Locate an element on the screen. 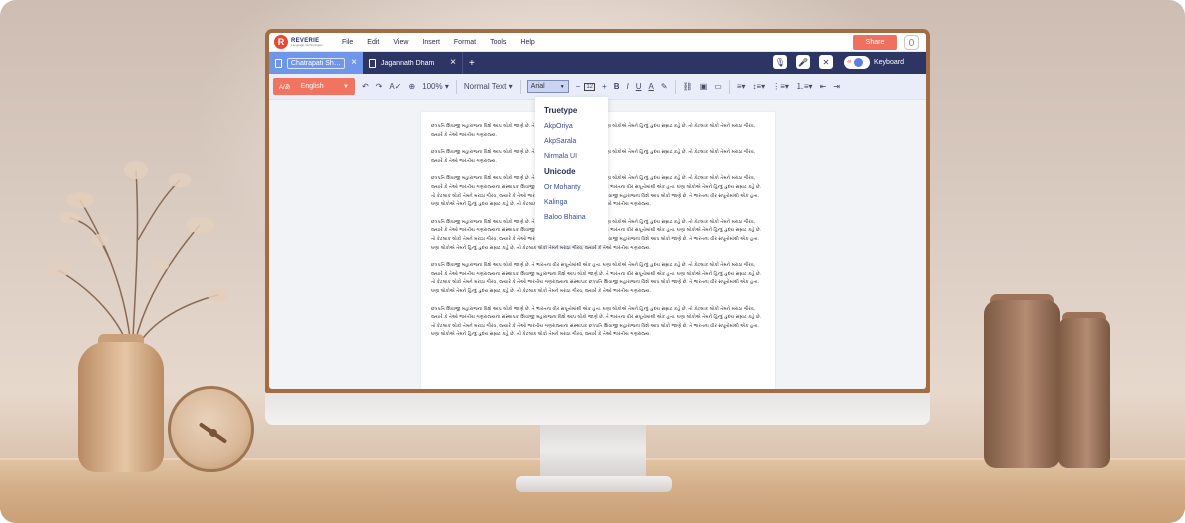 The width and height of the screenshot is (1185, 523). tab-chatrapati: Chatrapati Shiv.. × is located at coordinates (316, 63).